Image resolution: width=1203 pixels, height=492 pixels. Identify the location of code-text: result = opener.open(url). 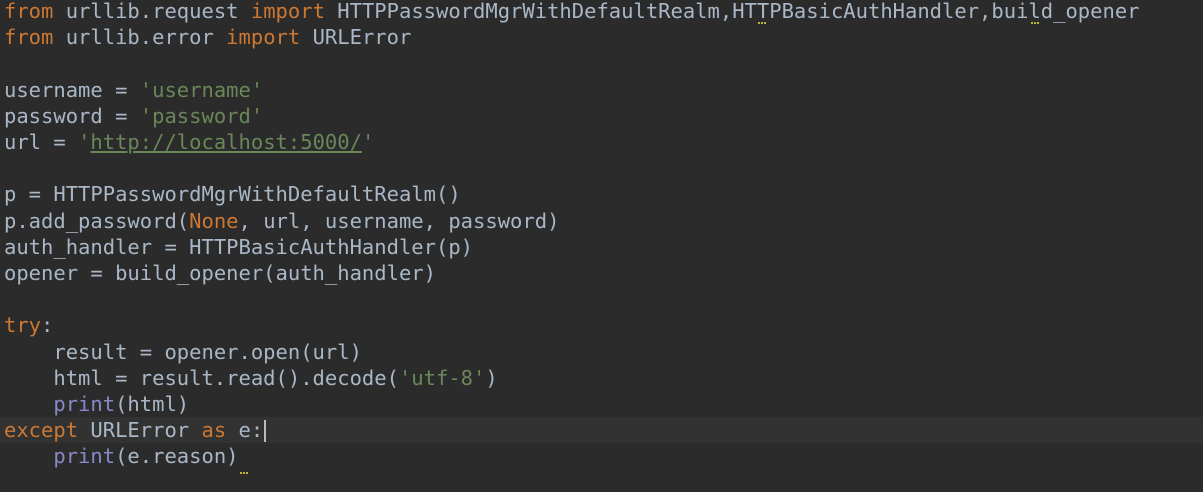
(181, 352).